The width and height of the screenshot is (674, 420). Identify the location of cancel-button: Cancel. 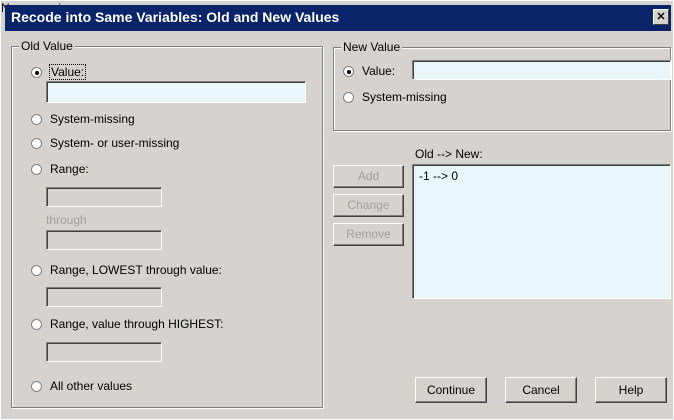
(541, 390).